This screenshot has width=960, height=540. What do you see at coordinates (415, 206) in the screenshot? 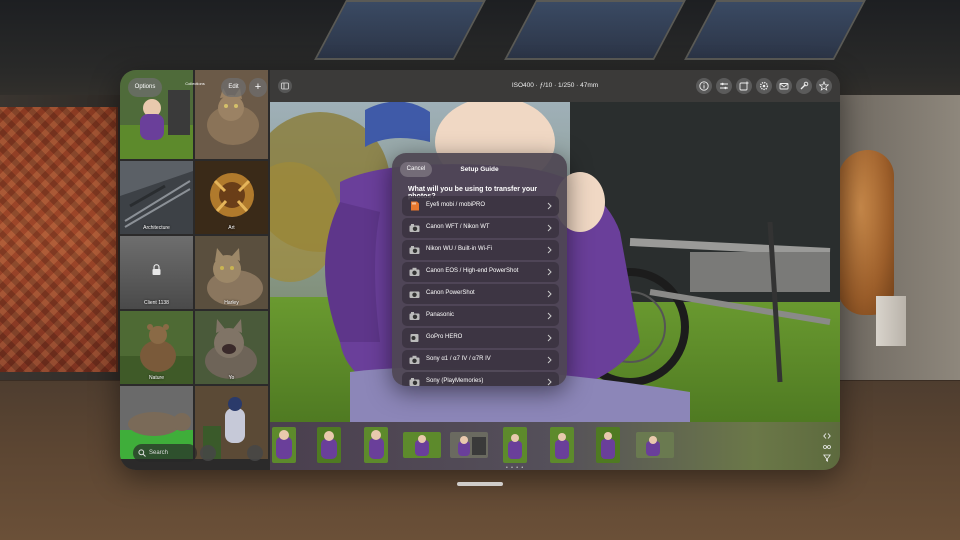
I see `sd-card-icon` at bounding box center [415, 206].